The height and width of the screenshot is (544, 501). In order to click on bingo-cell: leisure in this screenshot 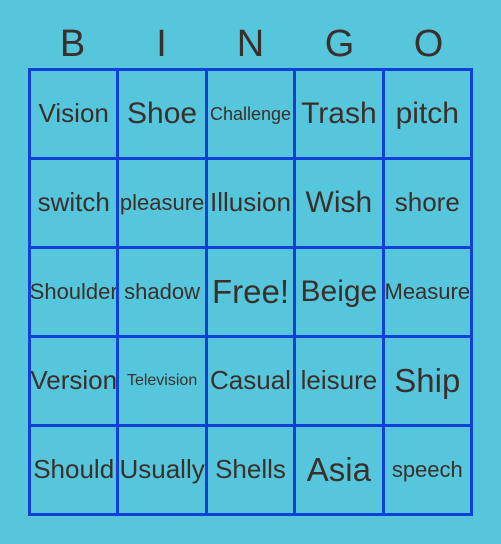, I will do `click(339, 381)`.